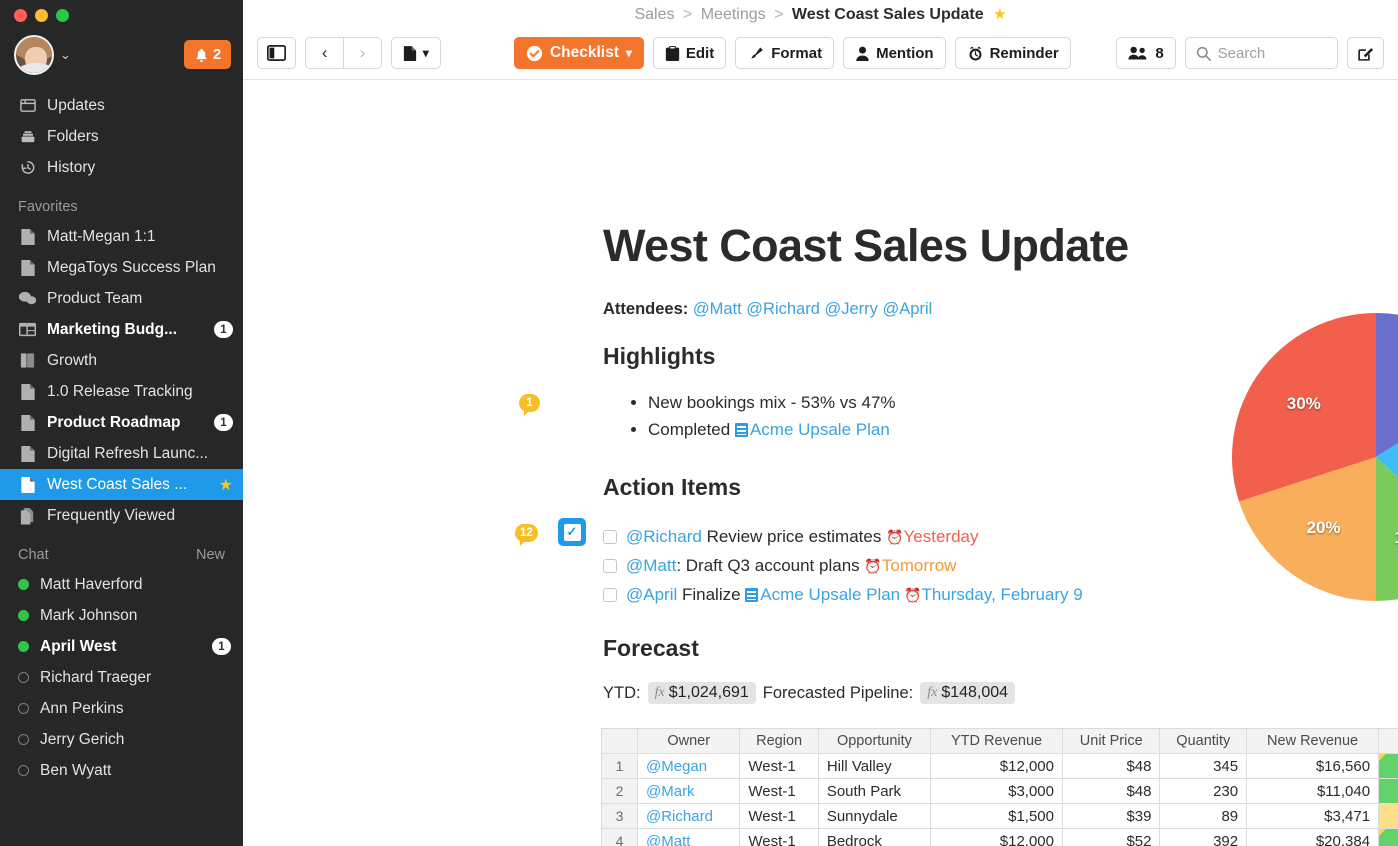 The width and height of the screenshot is (1398, 846). What do you see at coordinates (121, 584) in the screenshot?
I see `chat-item-matt-haverford: Matt Haverford` at bounding box center [121, 584].